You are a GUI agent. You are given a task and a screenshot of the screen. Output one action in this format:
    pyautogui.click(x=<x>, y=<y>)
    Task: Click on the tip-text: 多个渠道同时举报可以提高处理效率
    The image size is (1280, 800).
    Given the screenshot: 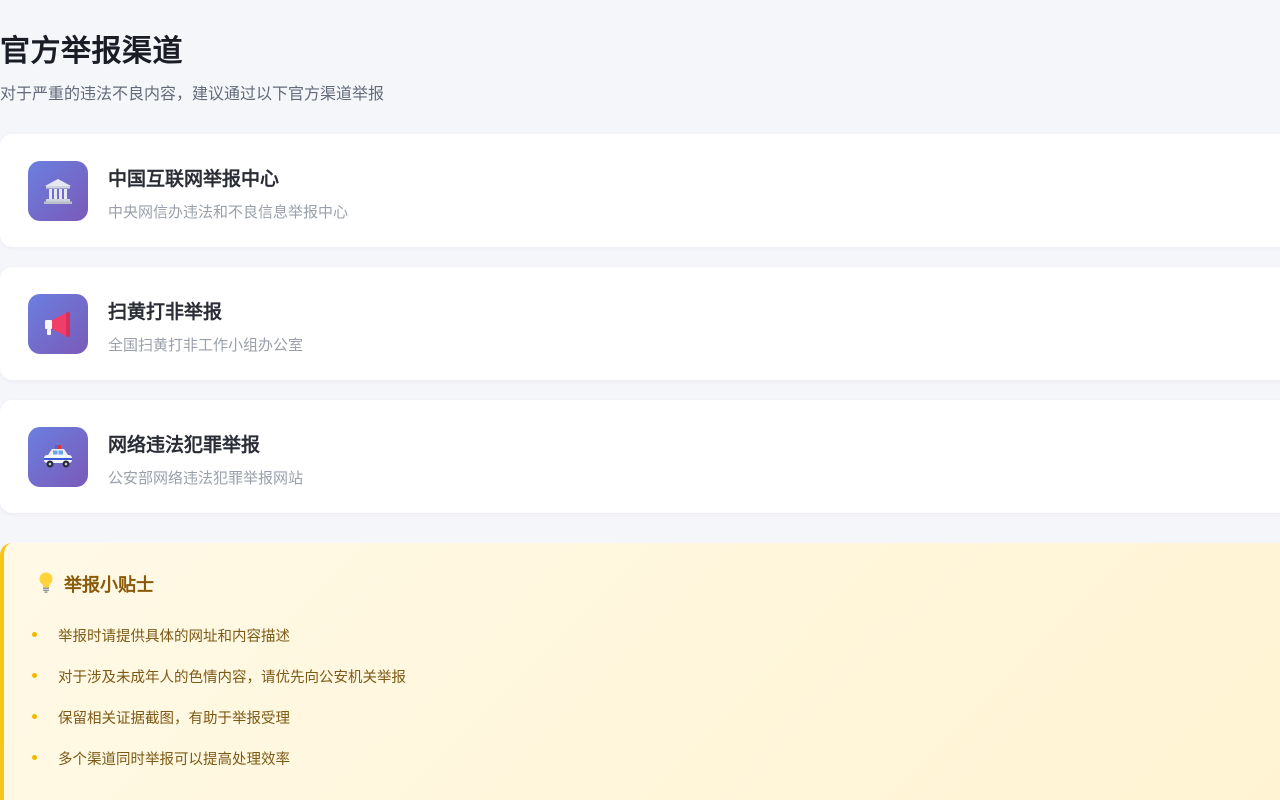 What is the action you would take?
    pyautogui.click(x=174, y=760)
    